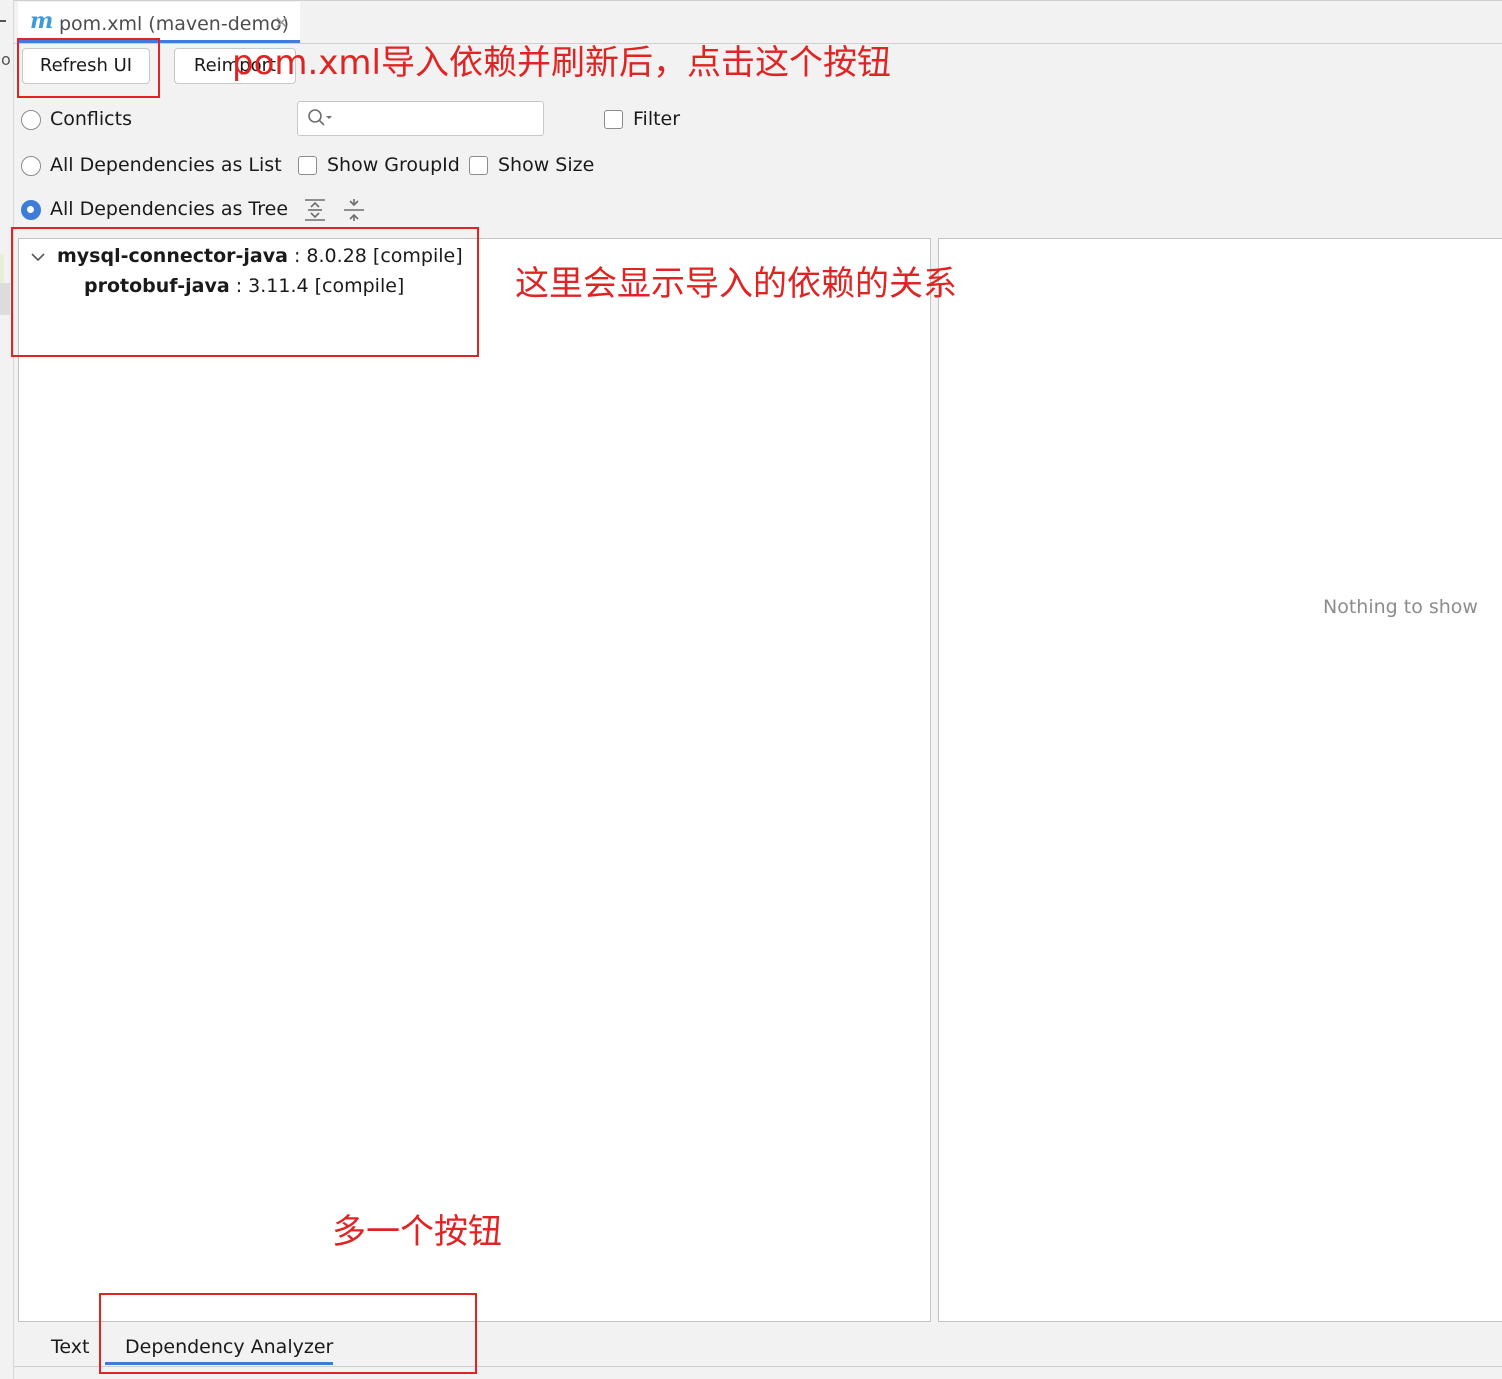 This screenshot has height=1379, width=1502. Describe the element at coordinates (288, 1333) in the screenshot. I see `annotation-box-tab` at that location.